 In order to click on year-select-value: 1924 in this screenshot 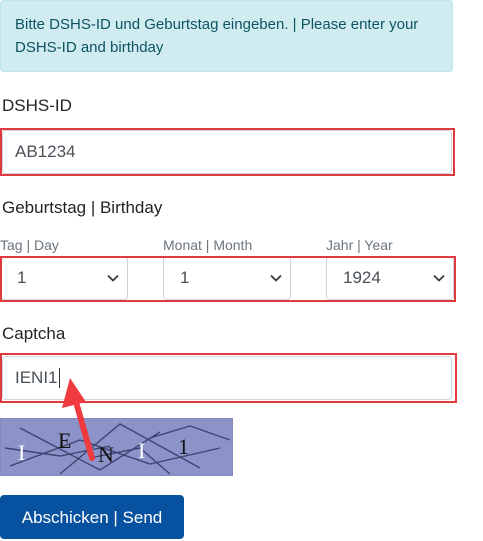, I will do `click(362, 277)`.